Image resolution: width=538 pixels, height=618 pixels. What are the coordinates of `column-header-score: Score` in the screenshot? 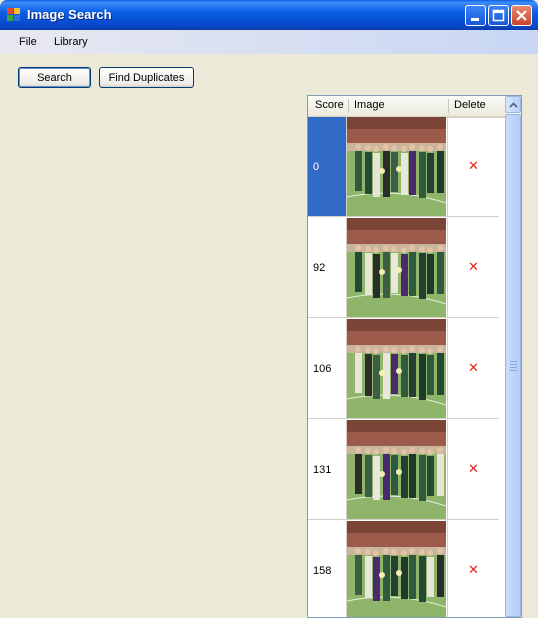 It's located at (329, 105).